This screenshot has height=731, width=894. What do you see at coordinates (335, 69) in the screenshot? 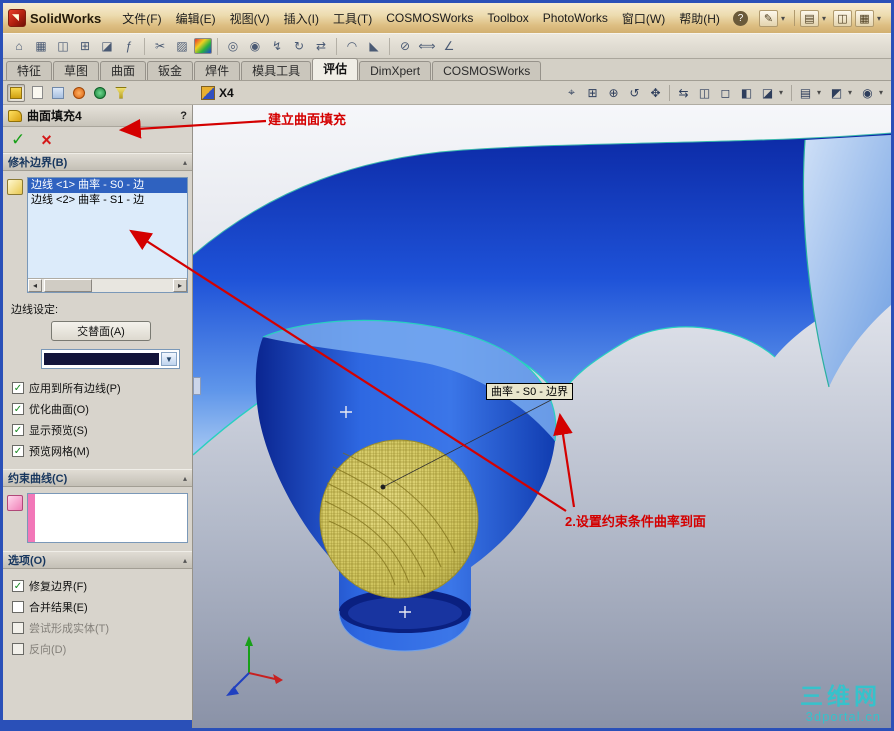
I see `tab-evaluate: 评估` at bounding box center [335, 69].